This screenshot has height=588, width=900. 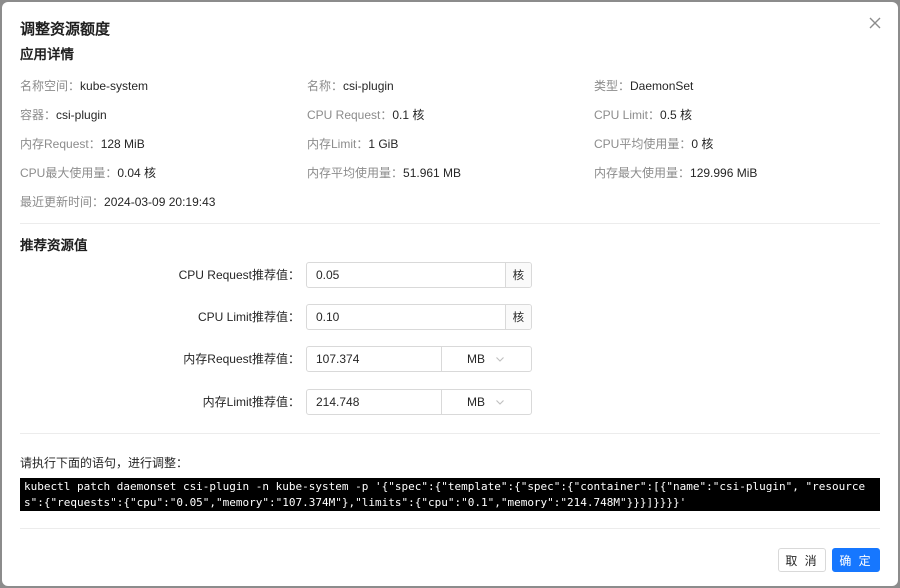 What do you see at coordinates (353, 144) in the screenshot?
I see `info-mem-limit: 内存Limit：1 GiB` at bounding box center [353, 144].